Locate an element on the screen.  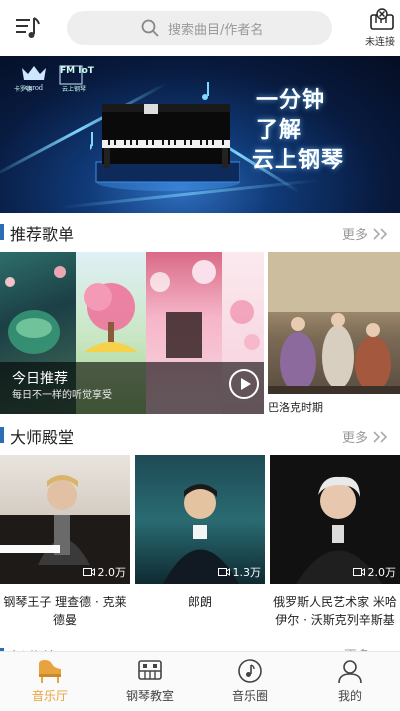
master-card-langlang: 1.3万 is located at coordinates (200, 519).